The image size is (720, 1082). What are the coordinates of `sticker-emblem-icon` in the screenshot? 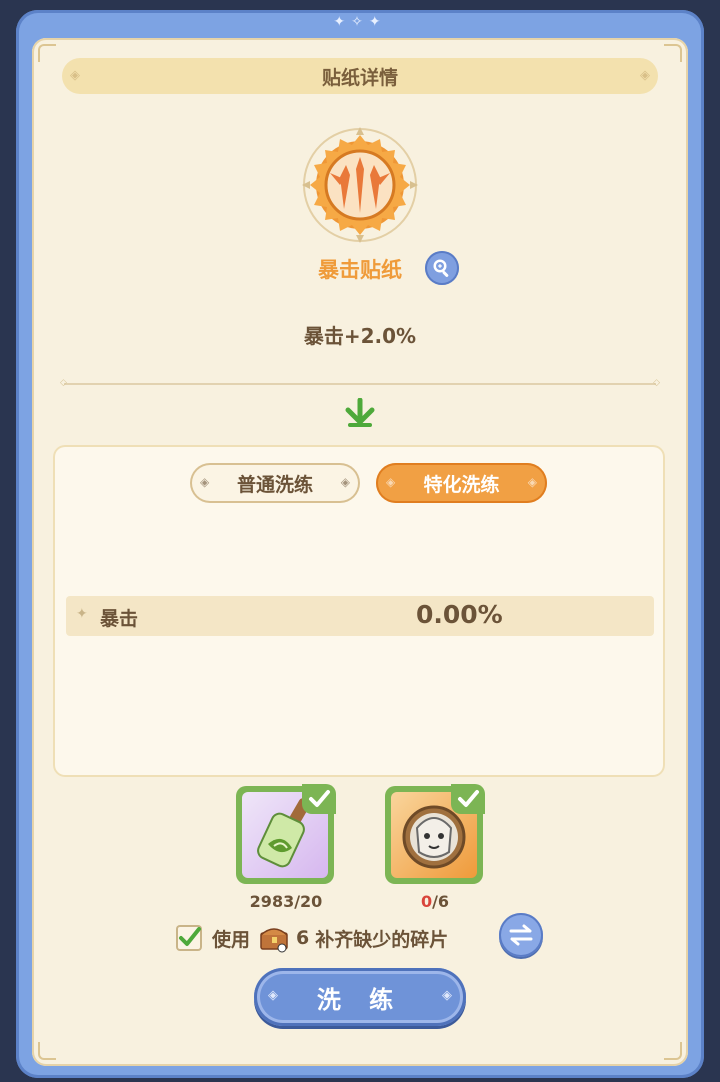 It's located at (360, 185).